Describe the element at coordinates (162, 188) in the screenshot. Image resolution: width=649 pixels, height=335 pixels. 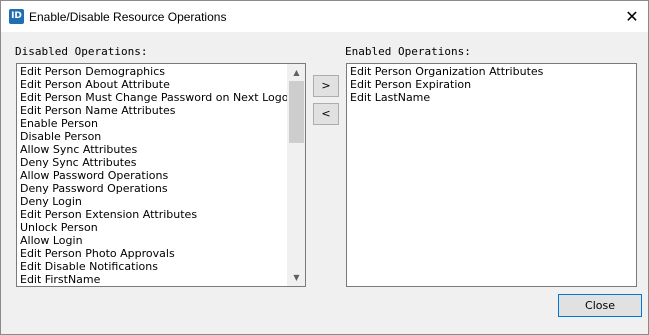
I see `list-item: Deny Password Operations` at that location.